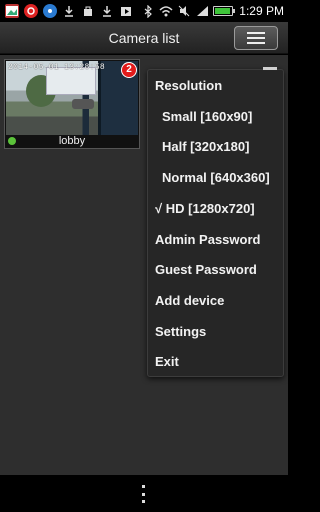 The height and width of the screenshot is (512, 320). What do you see at coordinates (215, 332) in the screenshot?
I see `menu-item-settings: Settings` at bounding box center [215, 332].